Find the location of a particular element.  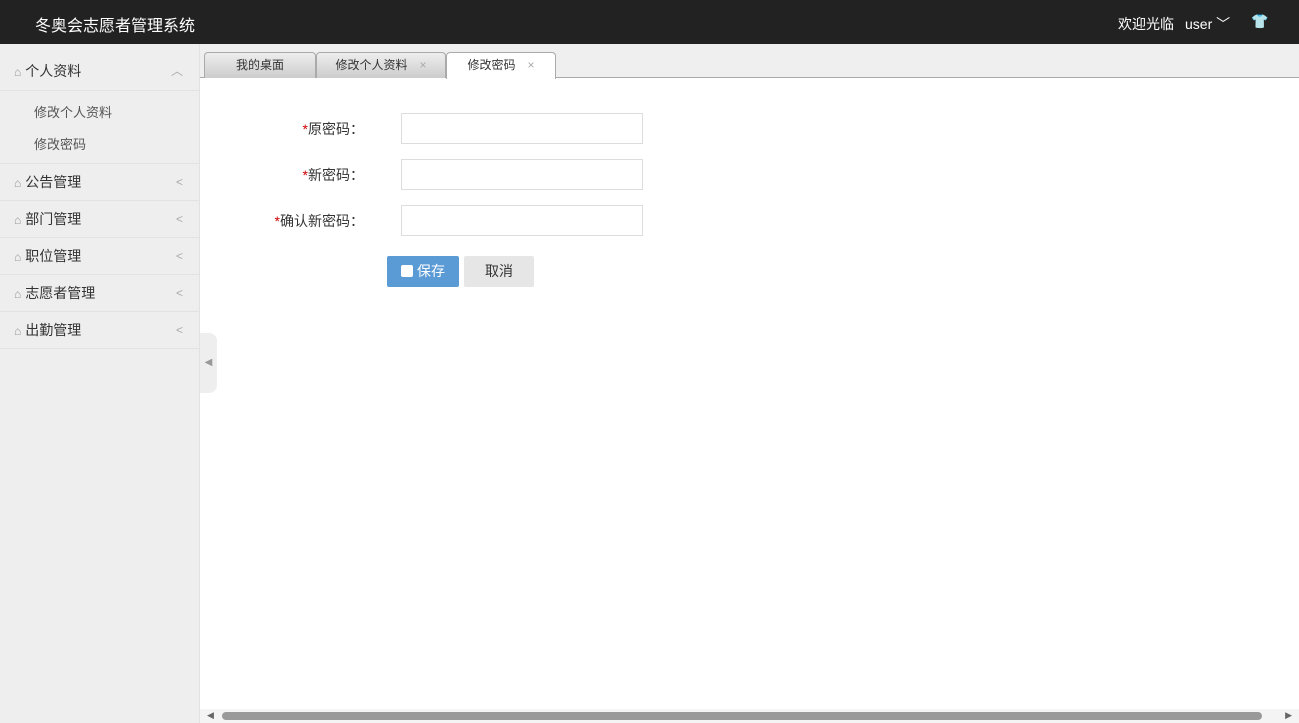

old-password-input is located at coordinates (522, 128).